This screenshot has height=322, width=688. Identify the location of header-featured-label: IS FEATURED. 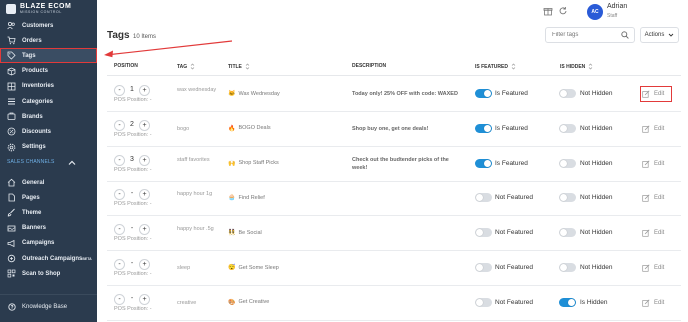
(491, 66).